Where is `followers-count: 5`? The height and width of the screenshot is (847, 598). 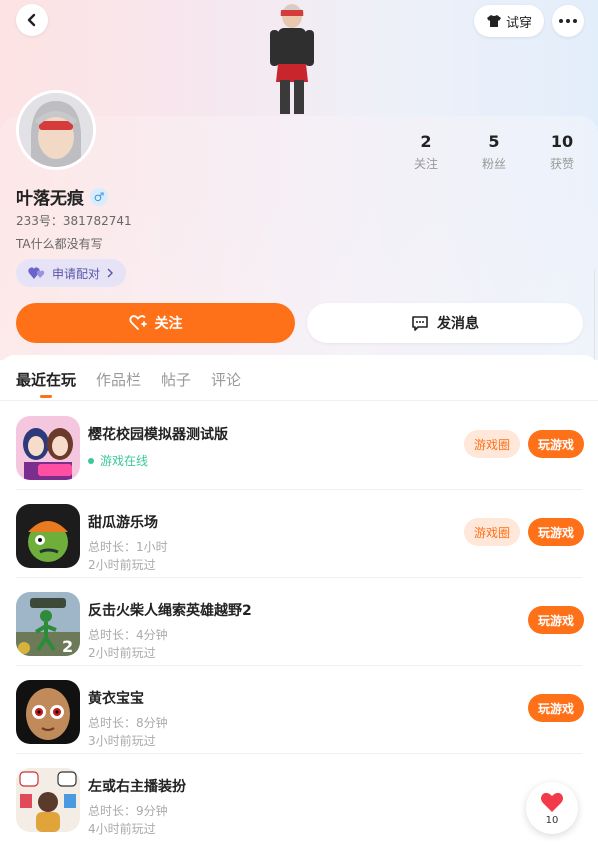
followers-count: 5 is located at coordinates (494, 141).